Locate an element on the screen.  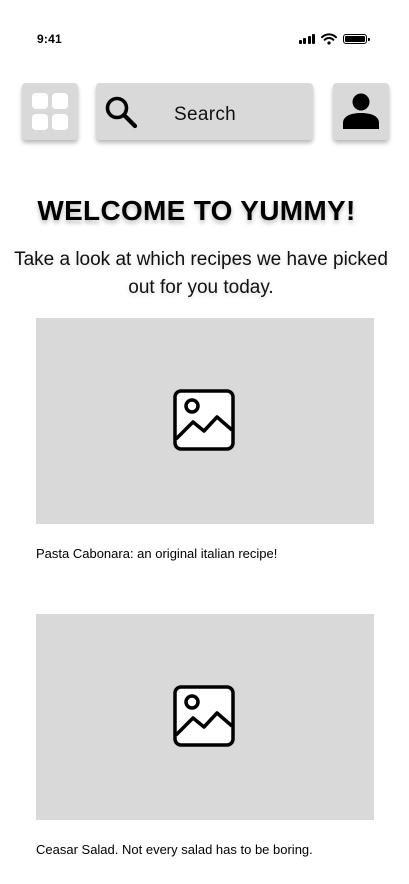
status-time: 9:41 is located at coordinates (49, 39).